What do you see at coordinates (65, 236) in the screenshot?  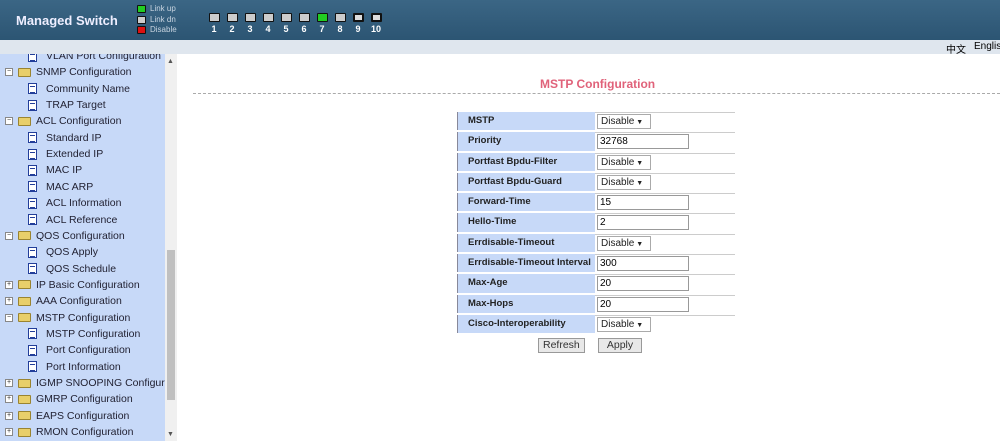 I see `sidebar-item: − QOS Configuration` at bounding box center [65, 236].